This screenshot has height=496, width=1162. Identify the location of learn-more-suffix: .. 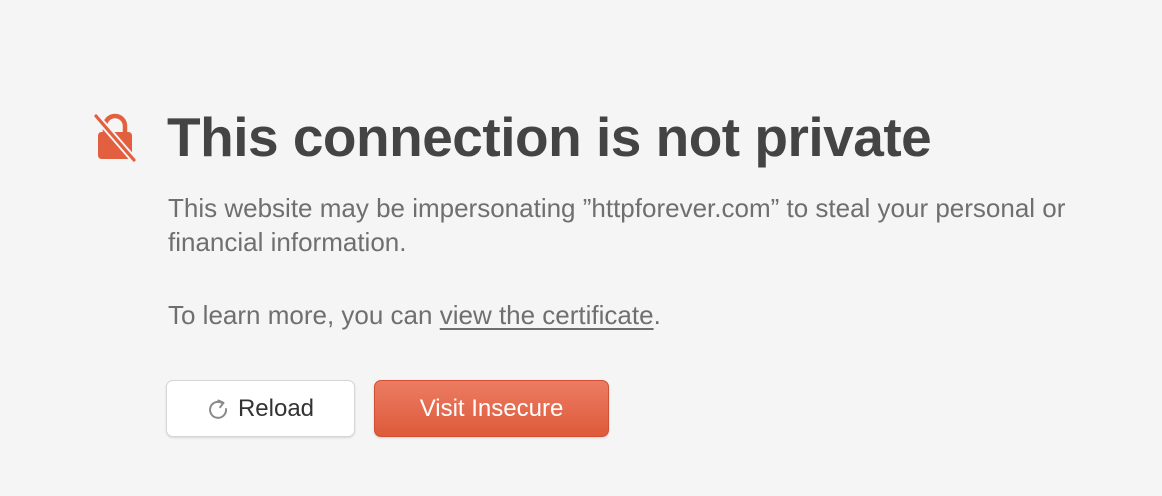
(657, 315).